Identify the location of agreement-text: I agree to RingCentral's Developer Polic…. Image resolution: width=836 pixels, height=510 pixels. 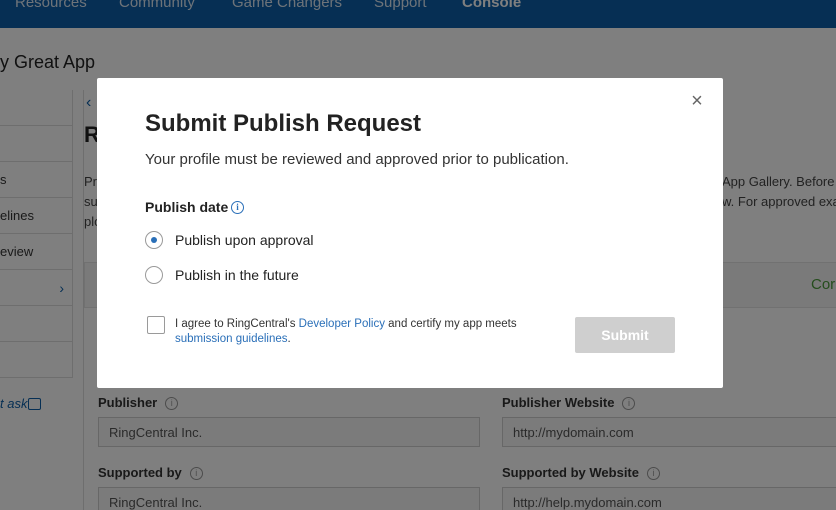
(365, 332).